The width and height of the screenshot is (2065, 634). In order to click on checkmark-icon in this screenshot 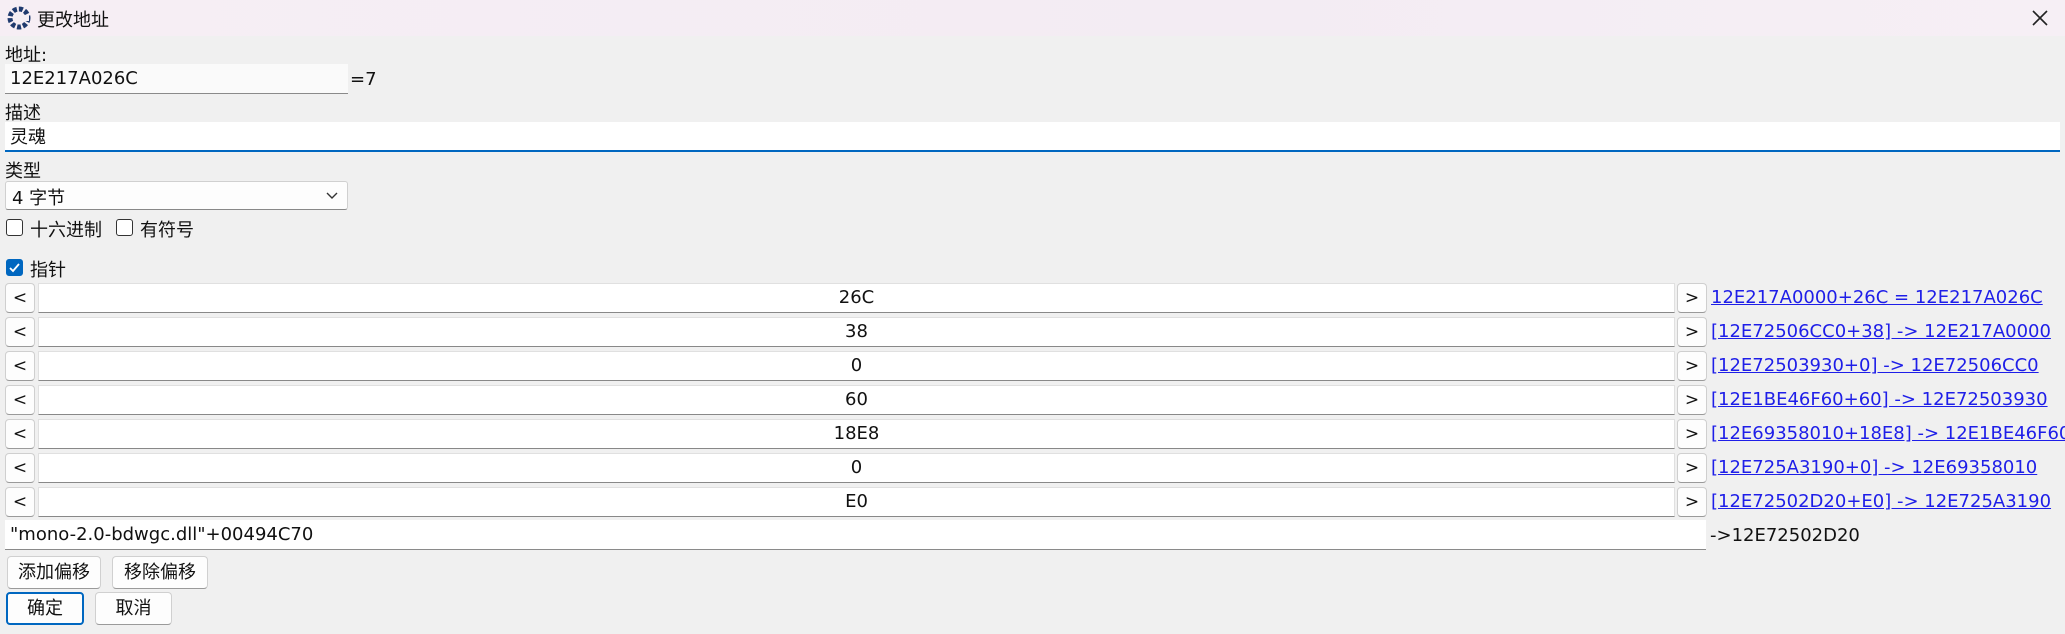, I will do `click(14, 268)`.